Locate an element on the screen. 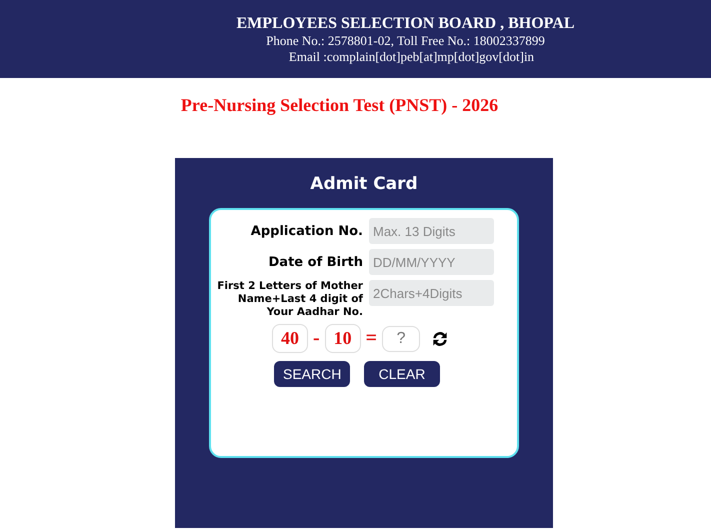 Image resolution: width=711 pixels, height=530 pixels. org-title: EMPLOYEES SELECTION BOARD , BHOPAL is located at coordinates (406, 23).